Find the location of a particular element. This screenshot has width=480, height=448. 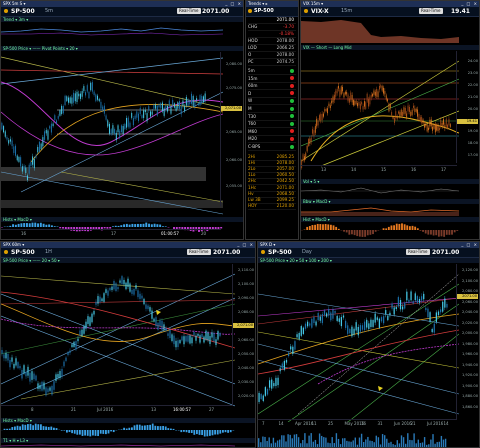

price-legend: SP-500 Price ▾ —— 20 ▾ 50 ▾ is located at coordinates (128, 260).